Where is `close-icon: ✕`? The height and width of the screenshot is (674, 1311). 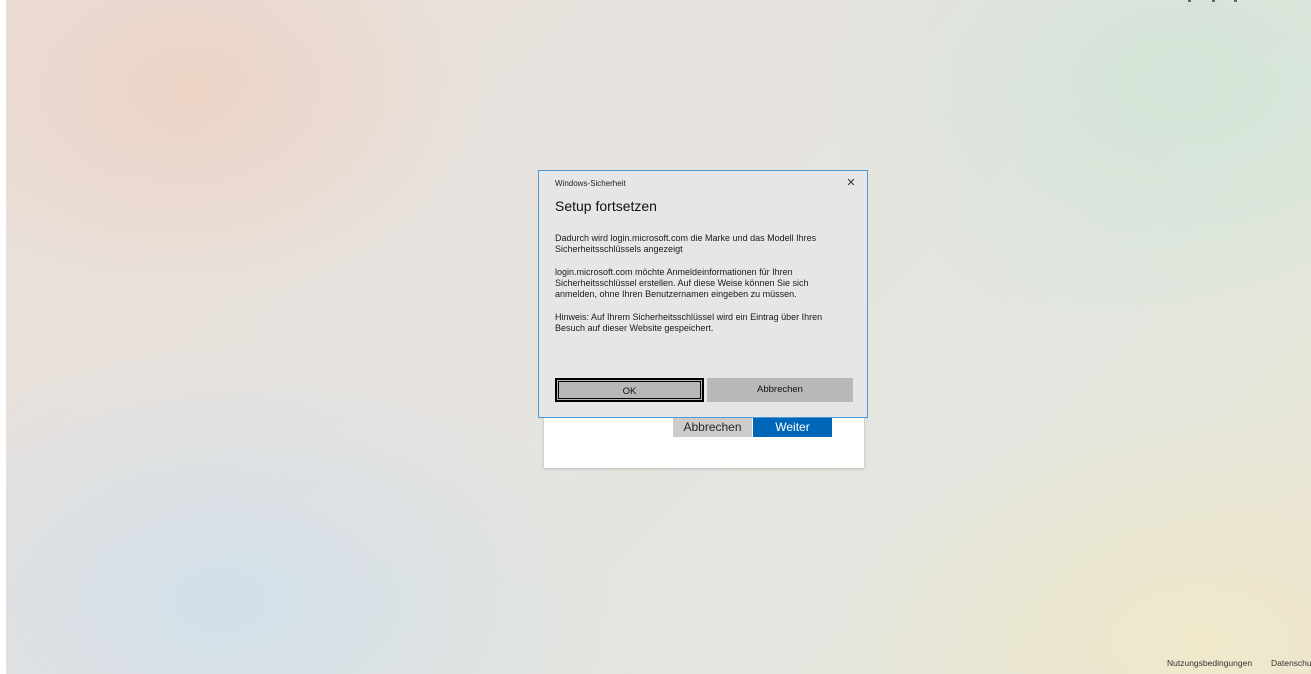
close-icon: ✕ is located at coordinates (851, 183).